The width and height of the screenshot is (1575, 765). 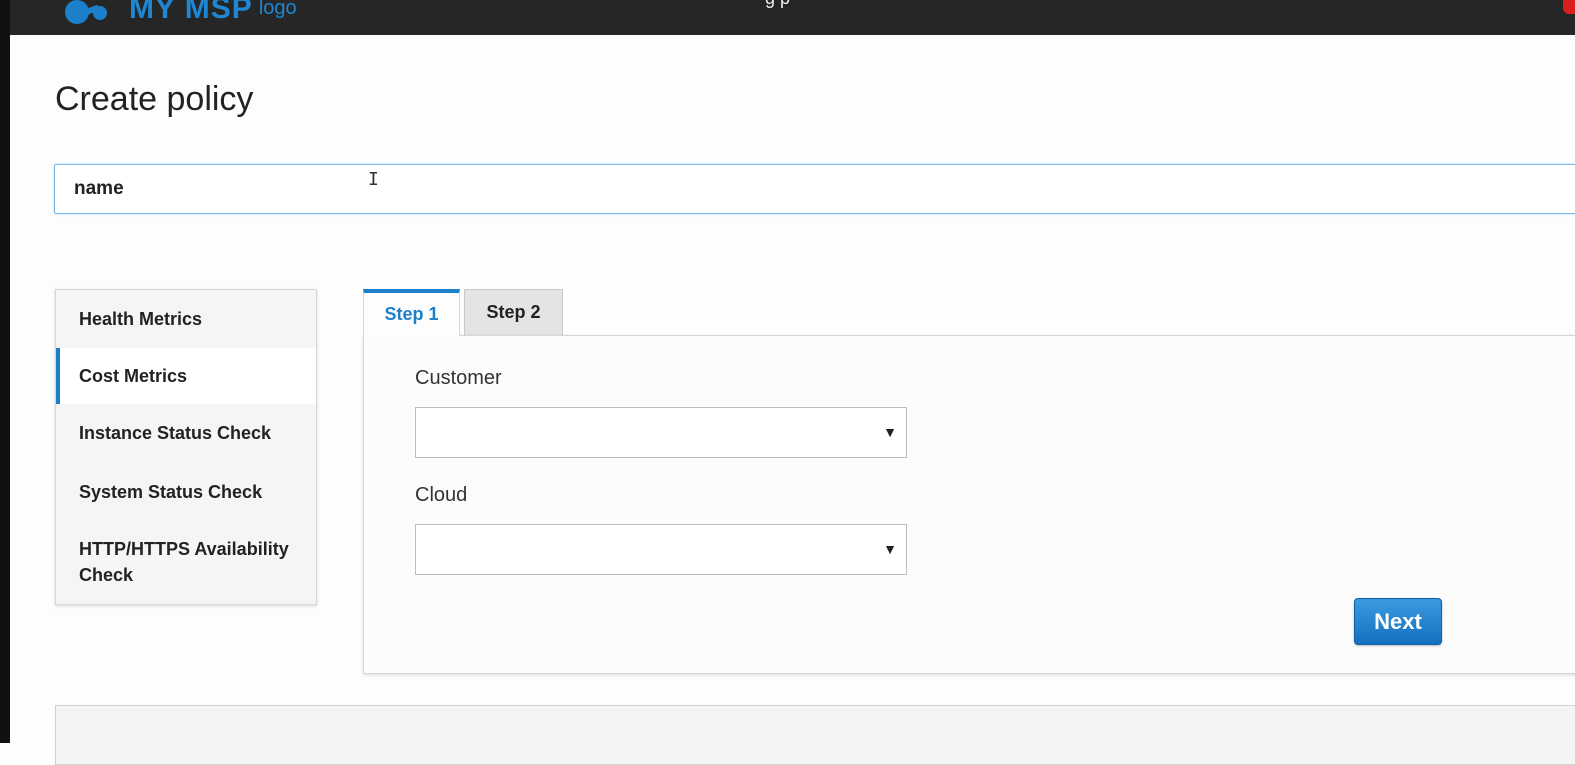 What do you see at coordinates (661, 432) in the screenshot?
I see `customer-select: ▼` at bounding box center [661, 432].